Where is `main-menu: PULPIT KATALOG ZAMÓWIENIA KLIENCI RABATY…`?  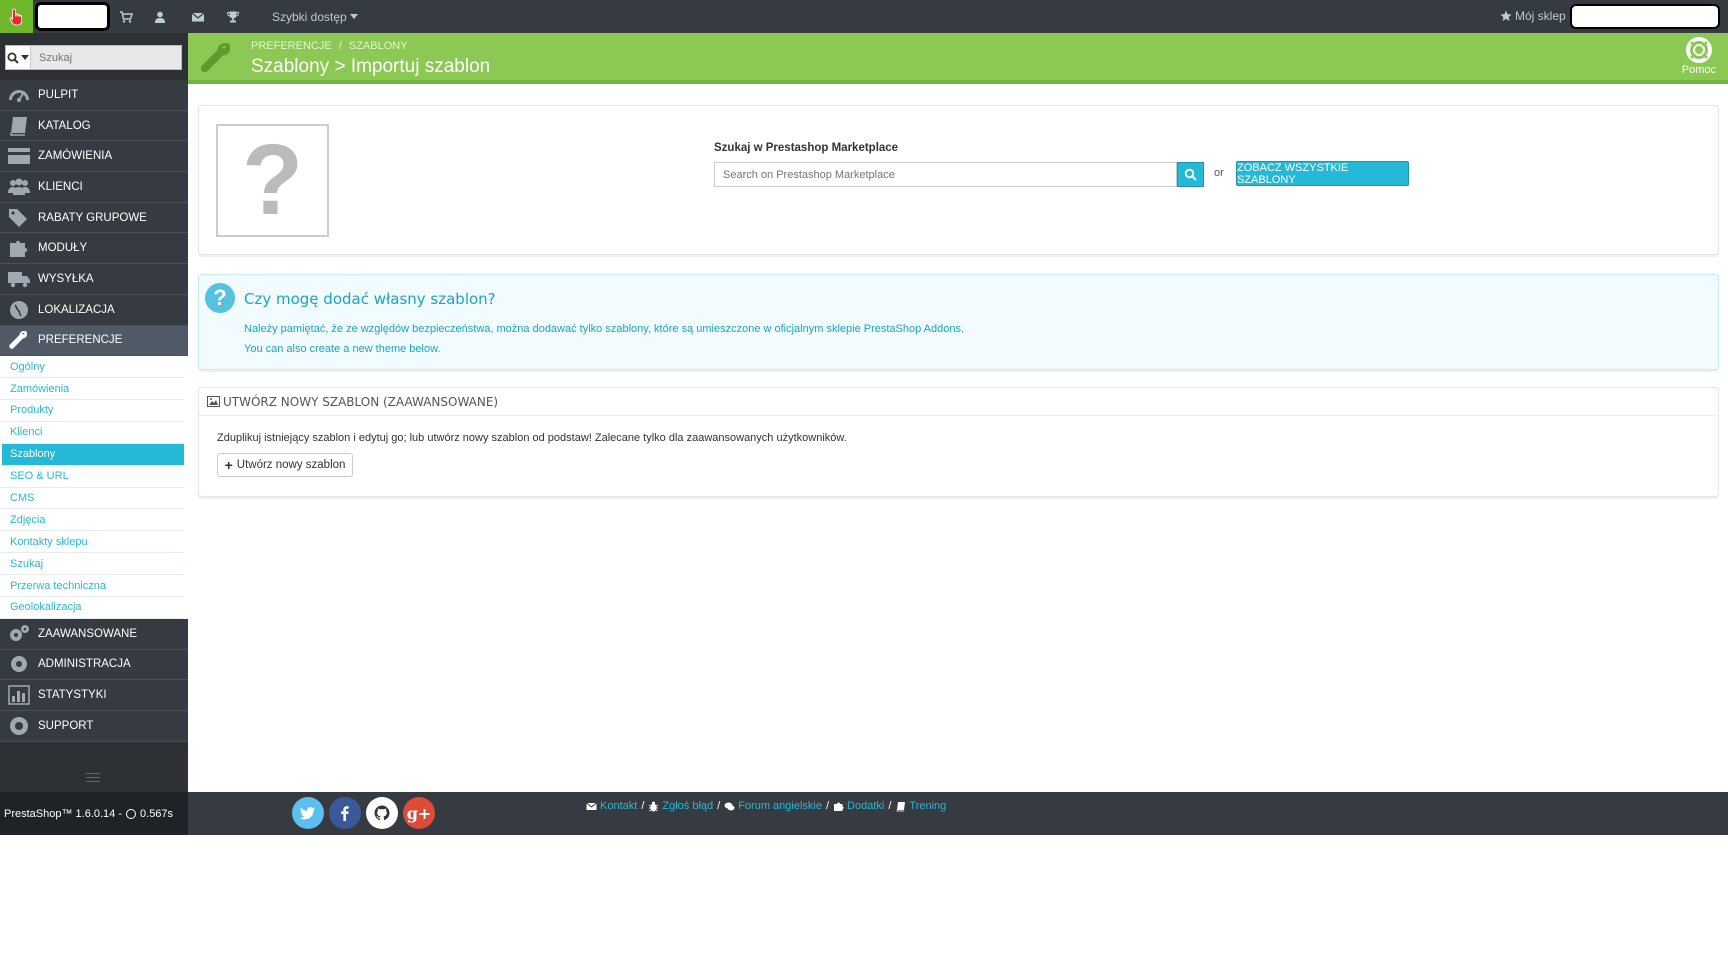
main-menu: PULPIT KATALOG ZAMÓWIENIA KLIENCI RABATY… is located at coordinates (94, 411).